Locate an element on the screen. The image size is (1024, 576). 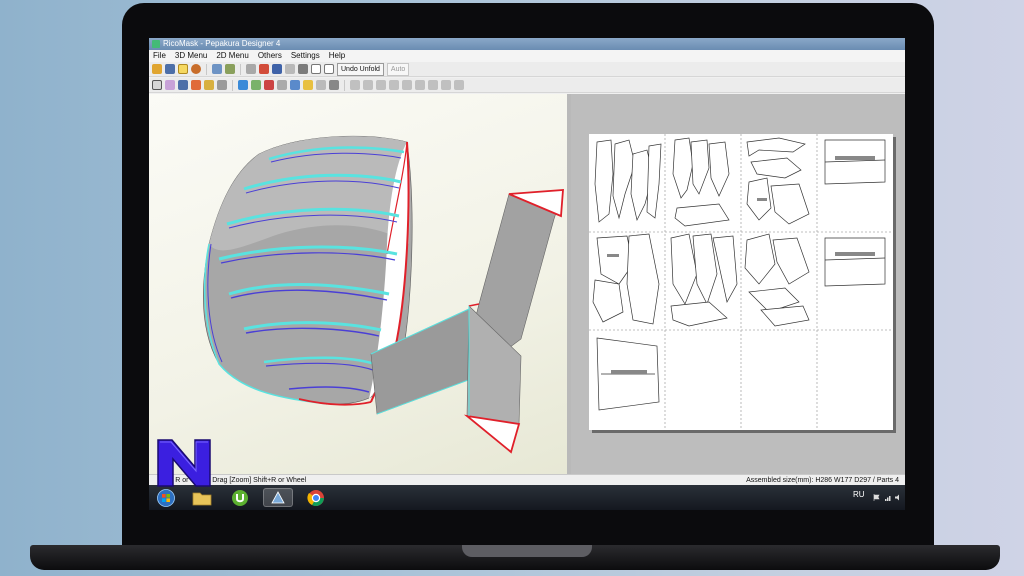
align-icon is located at coordinates (321, 85).